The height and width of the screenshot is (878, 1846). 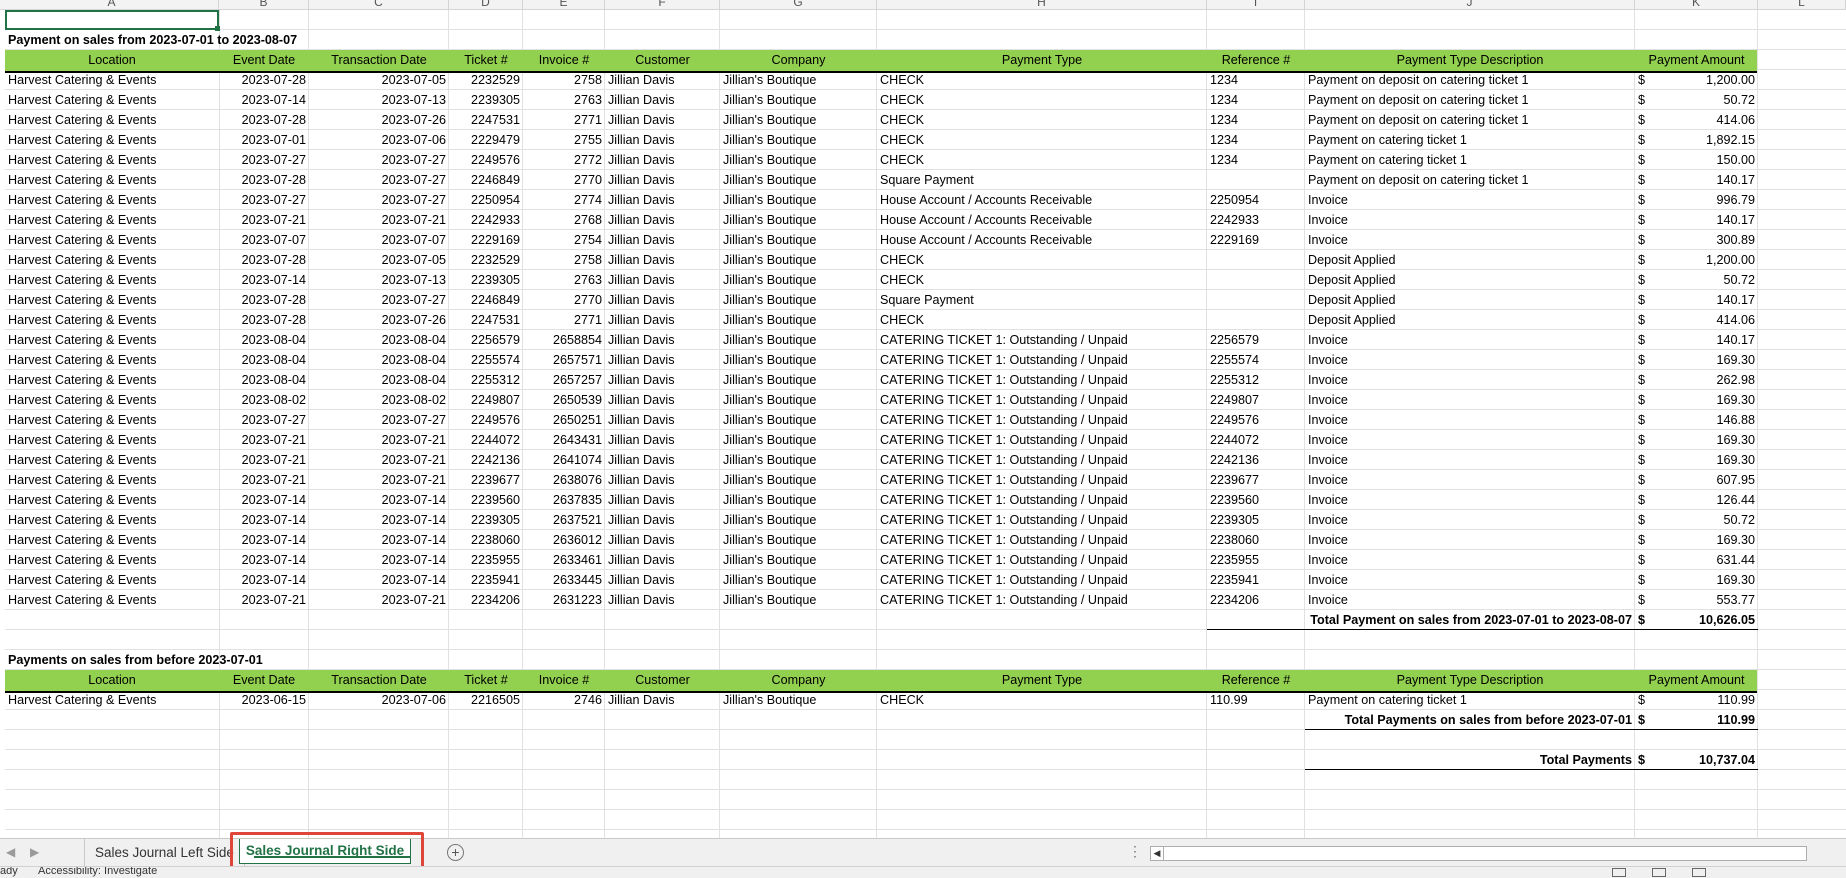 I want to click on column-title: Customer, so click(x=662, y=680).